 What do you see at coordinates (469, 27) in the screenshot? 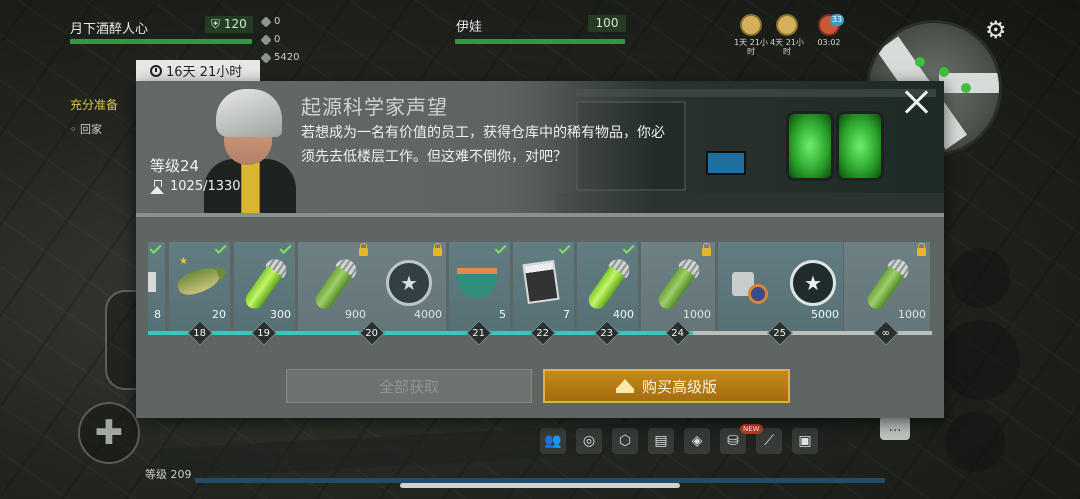
I see `player2-name: 伊娃` at bounding box center [469, 27].